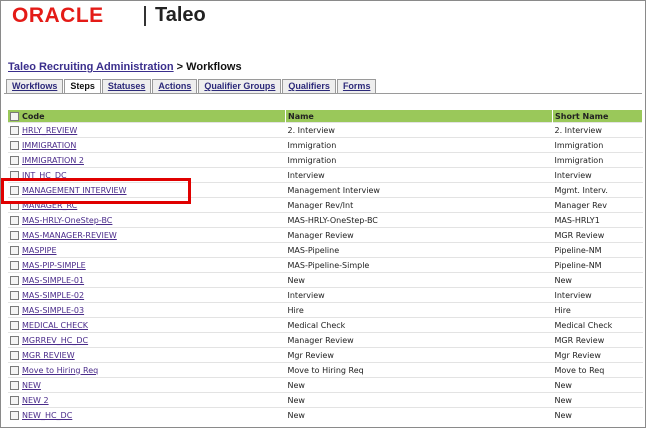 The image size is (648, 430). I want to click on cell-short-name: Manager Rev, so click(597, 205).